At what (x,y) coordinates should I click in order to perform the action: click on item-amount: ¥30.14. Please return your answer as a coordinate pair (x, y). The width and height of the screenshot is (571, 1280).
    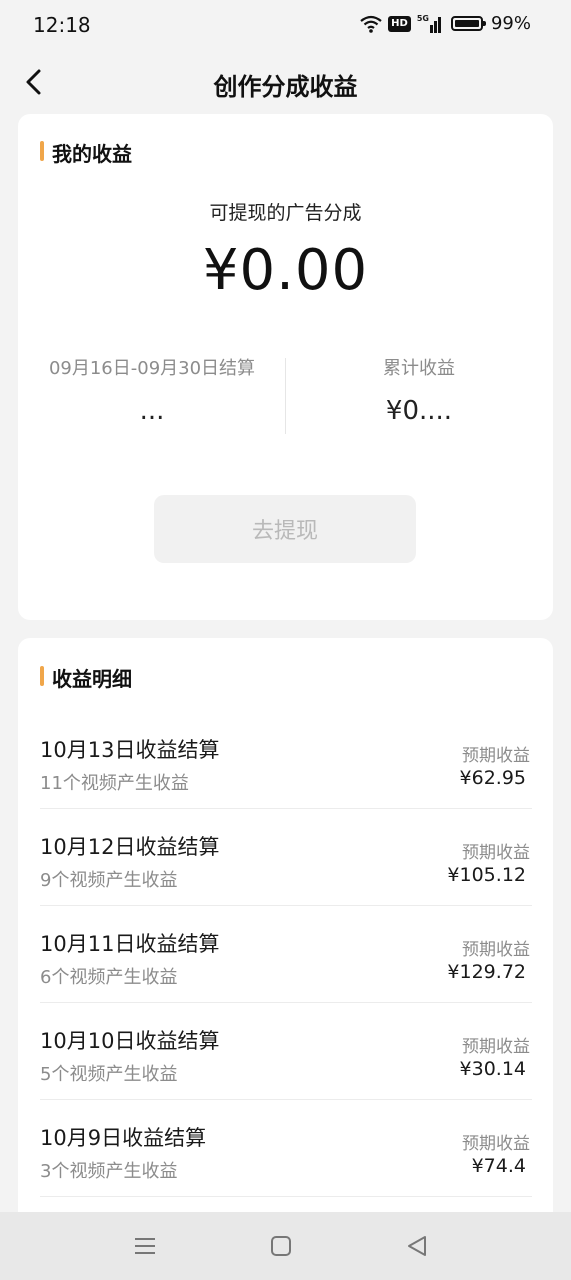
    Looking at the image, I should click on (492, 1069).